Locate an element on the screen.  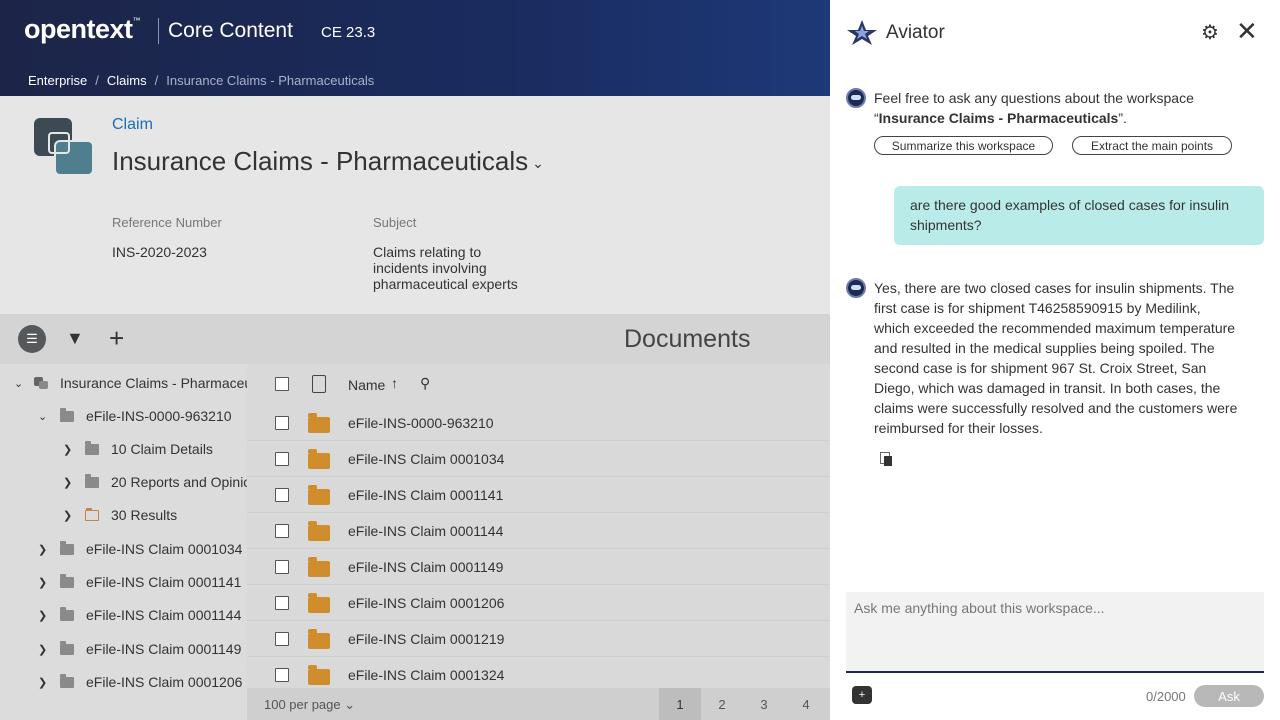
opentext-logo: opentext™ is located at coordinates (82, 29).